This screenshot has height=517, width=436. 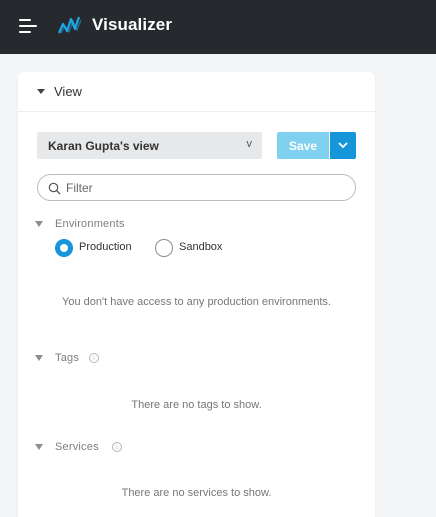 I want to click on visualizer-logo-icon, so click(x=69, y=25).